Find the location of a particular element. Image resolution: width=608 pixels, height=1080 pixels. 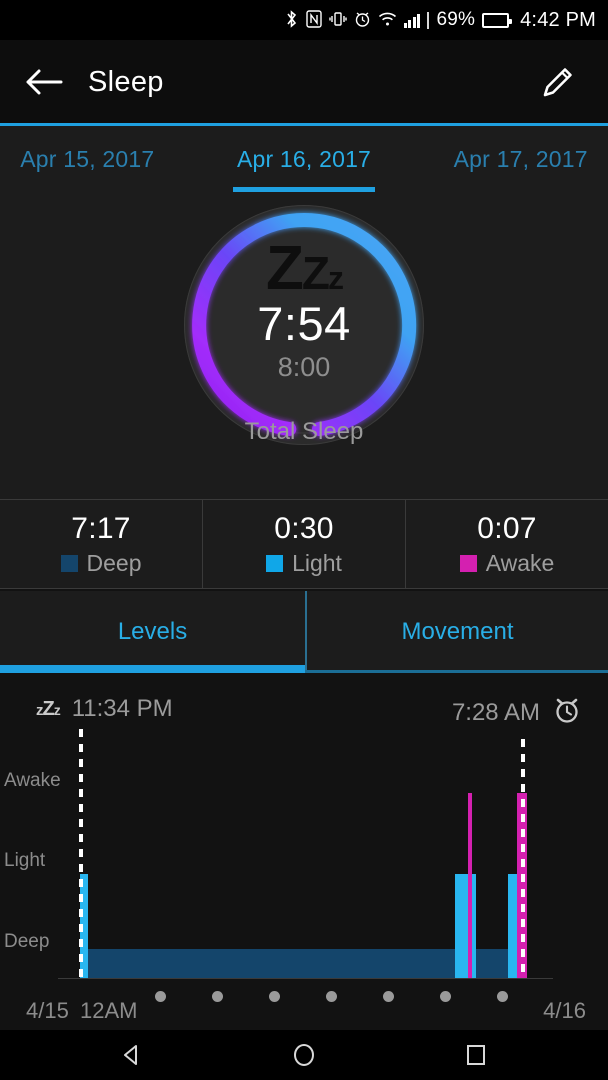

vibrate-icon is located at coordinates (338, 20).